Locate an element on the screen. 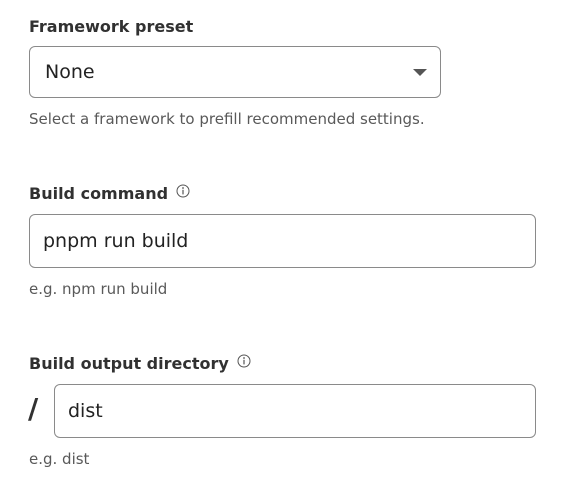 This screenshot has width=571, height=487. build-command-label-text: Build command is located at coordinates (99, 193).